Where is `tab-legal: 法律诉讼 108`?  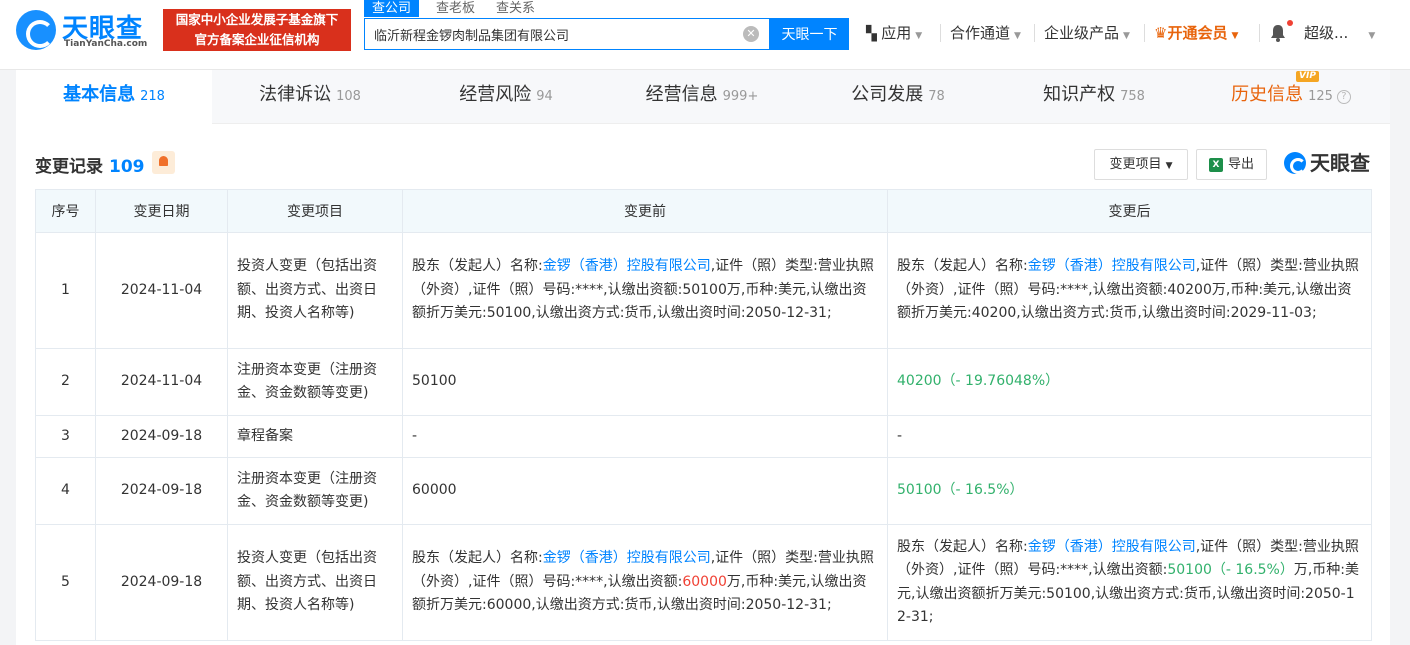
tab-legal: 法律诉讼 108 is located at coordinates (310, 97).